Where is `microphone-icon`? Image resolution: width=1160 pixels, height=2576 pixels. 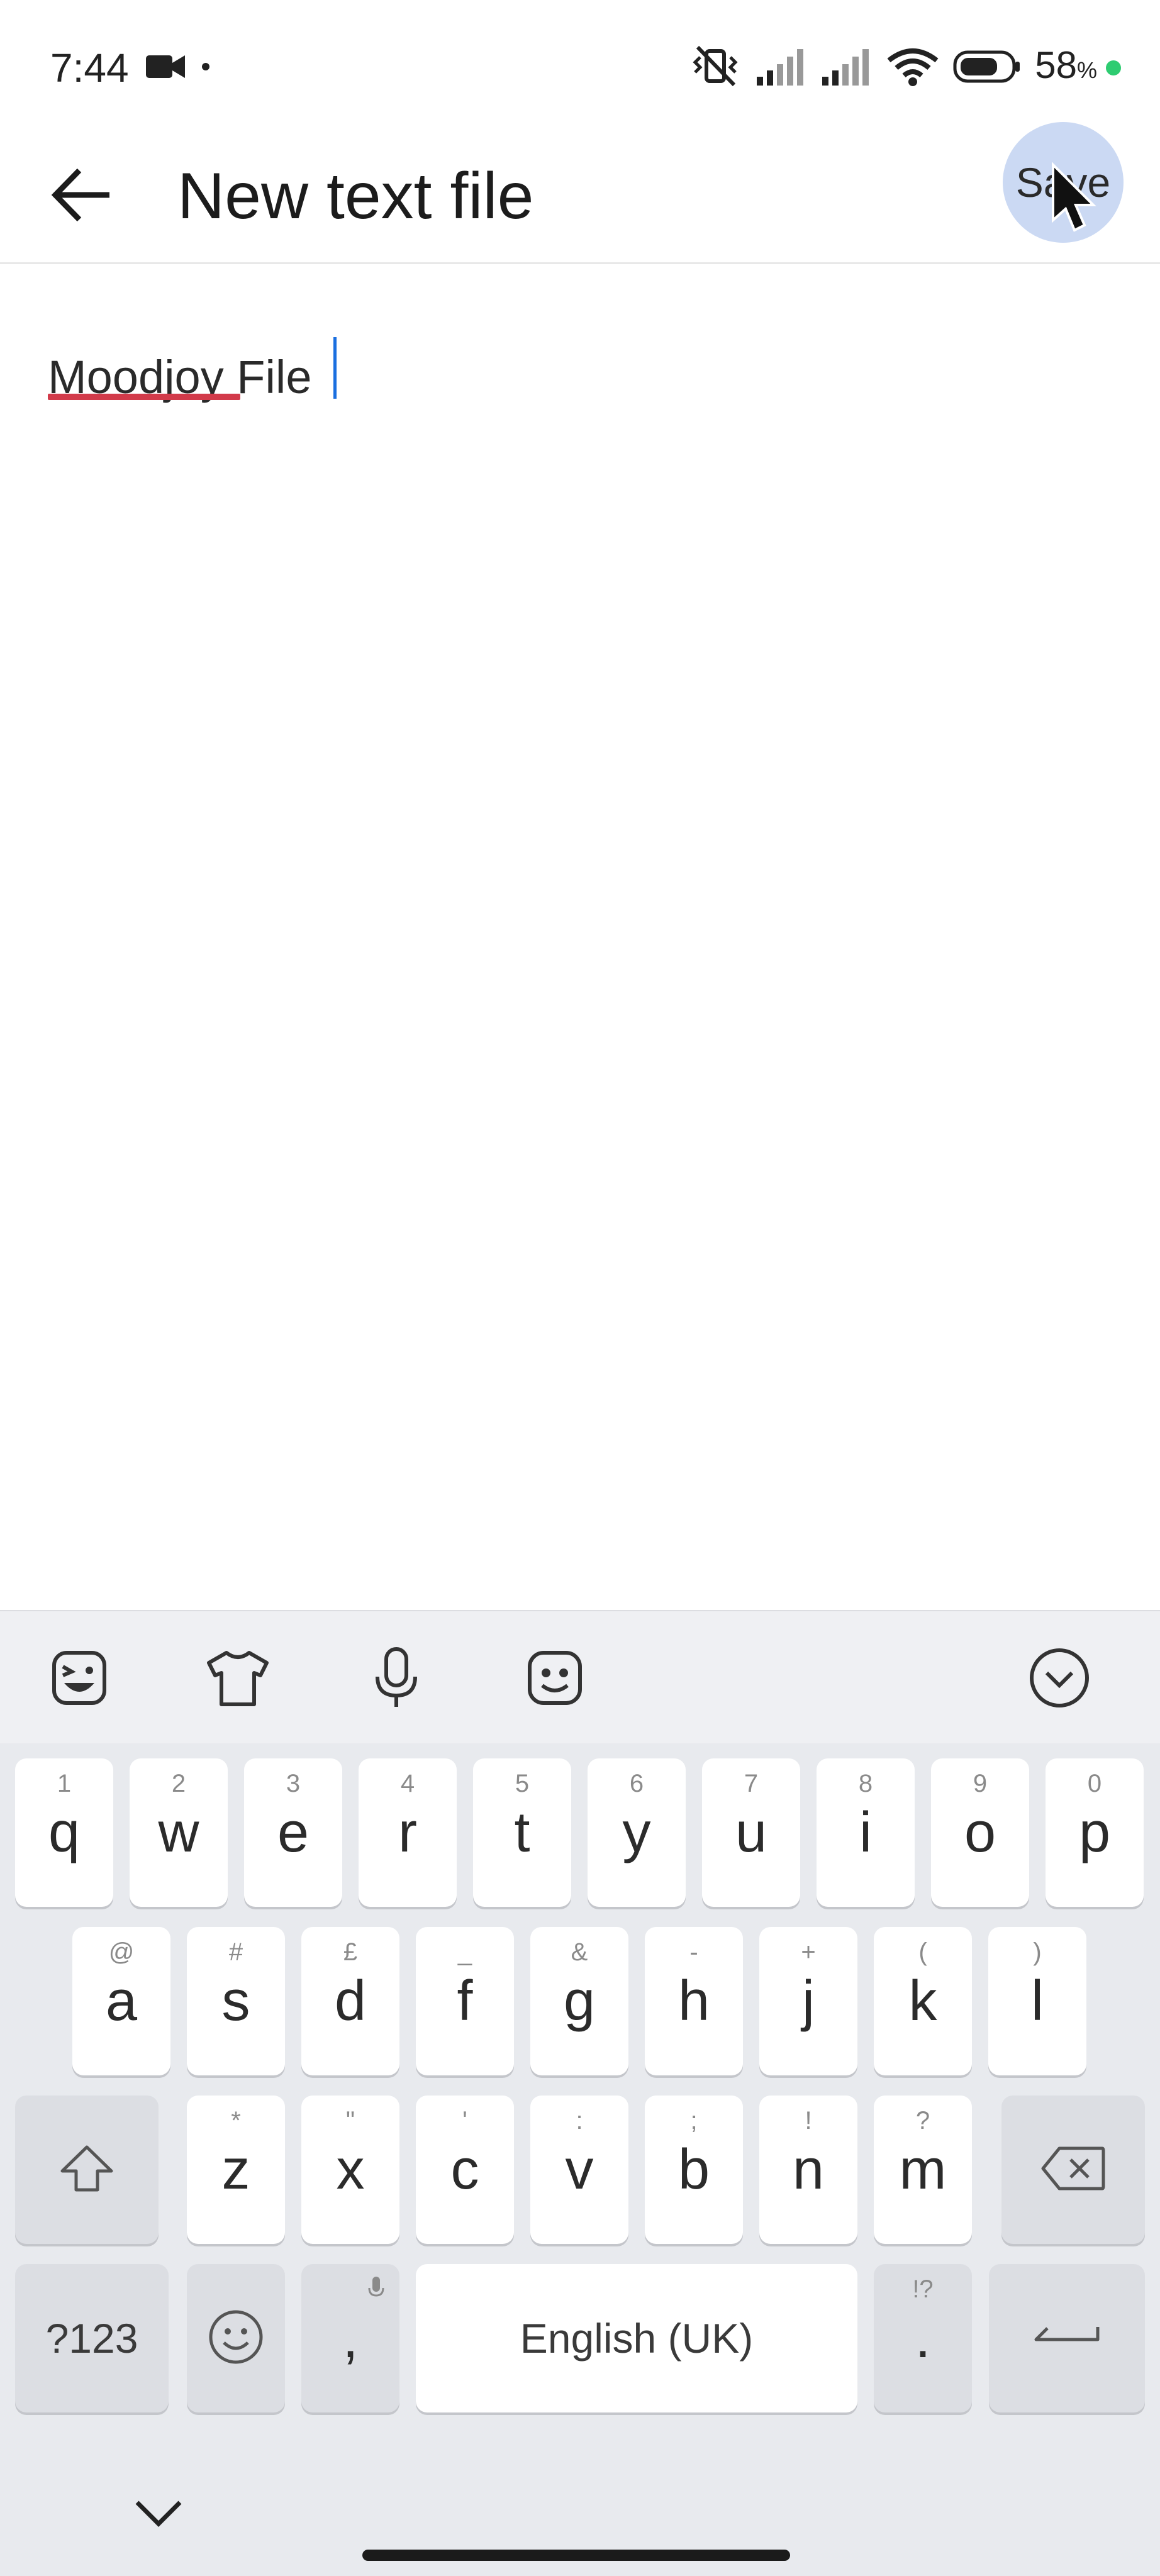
microphone-icon is located at coordinates (397, 1678).